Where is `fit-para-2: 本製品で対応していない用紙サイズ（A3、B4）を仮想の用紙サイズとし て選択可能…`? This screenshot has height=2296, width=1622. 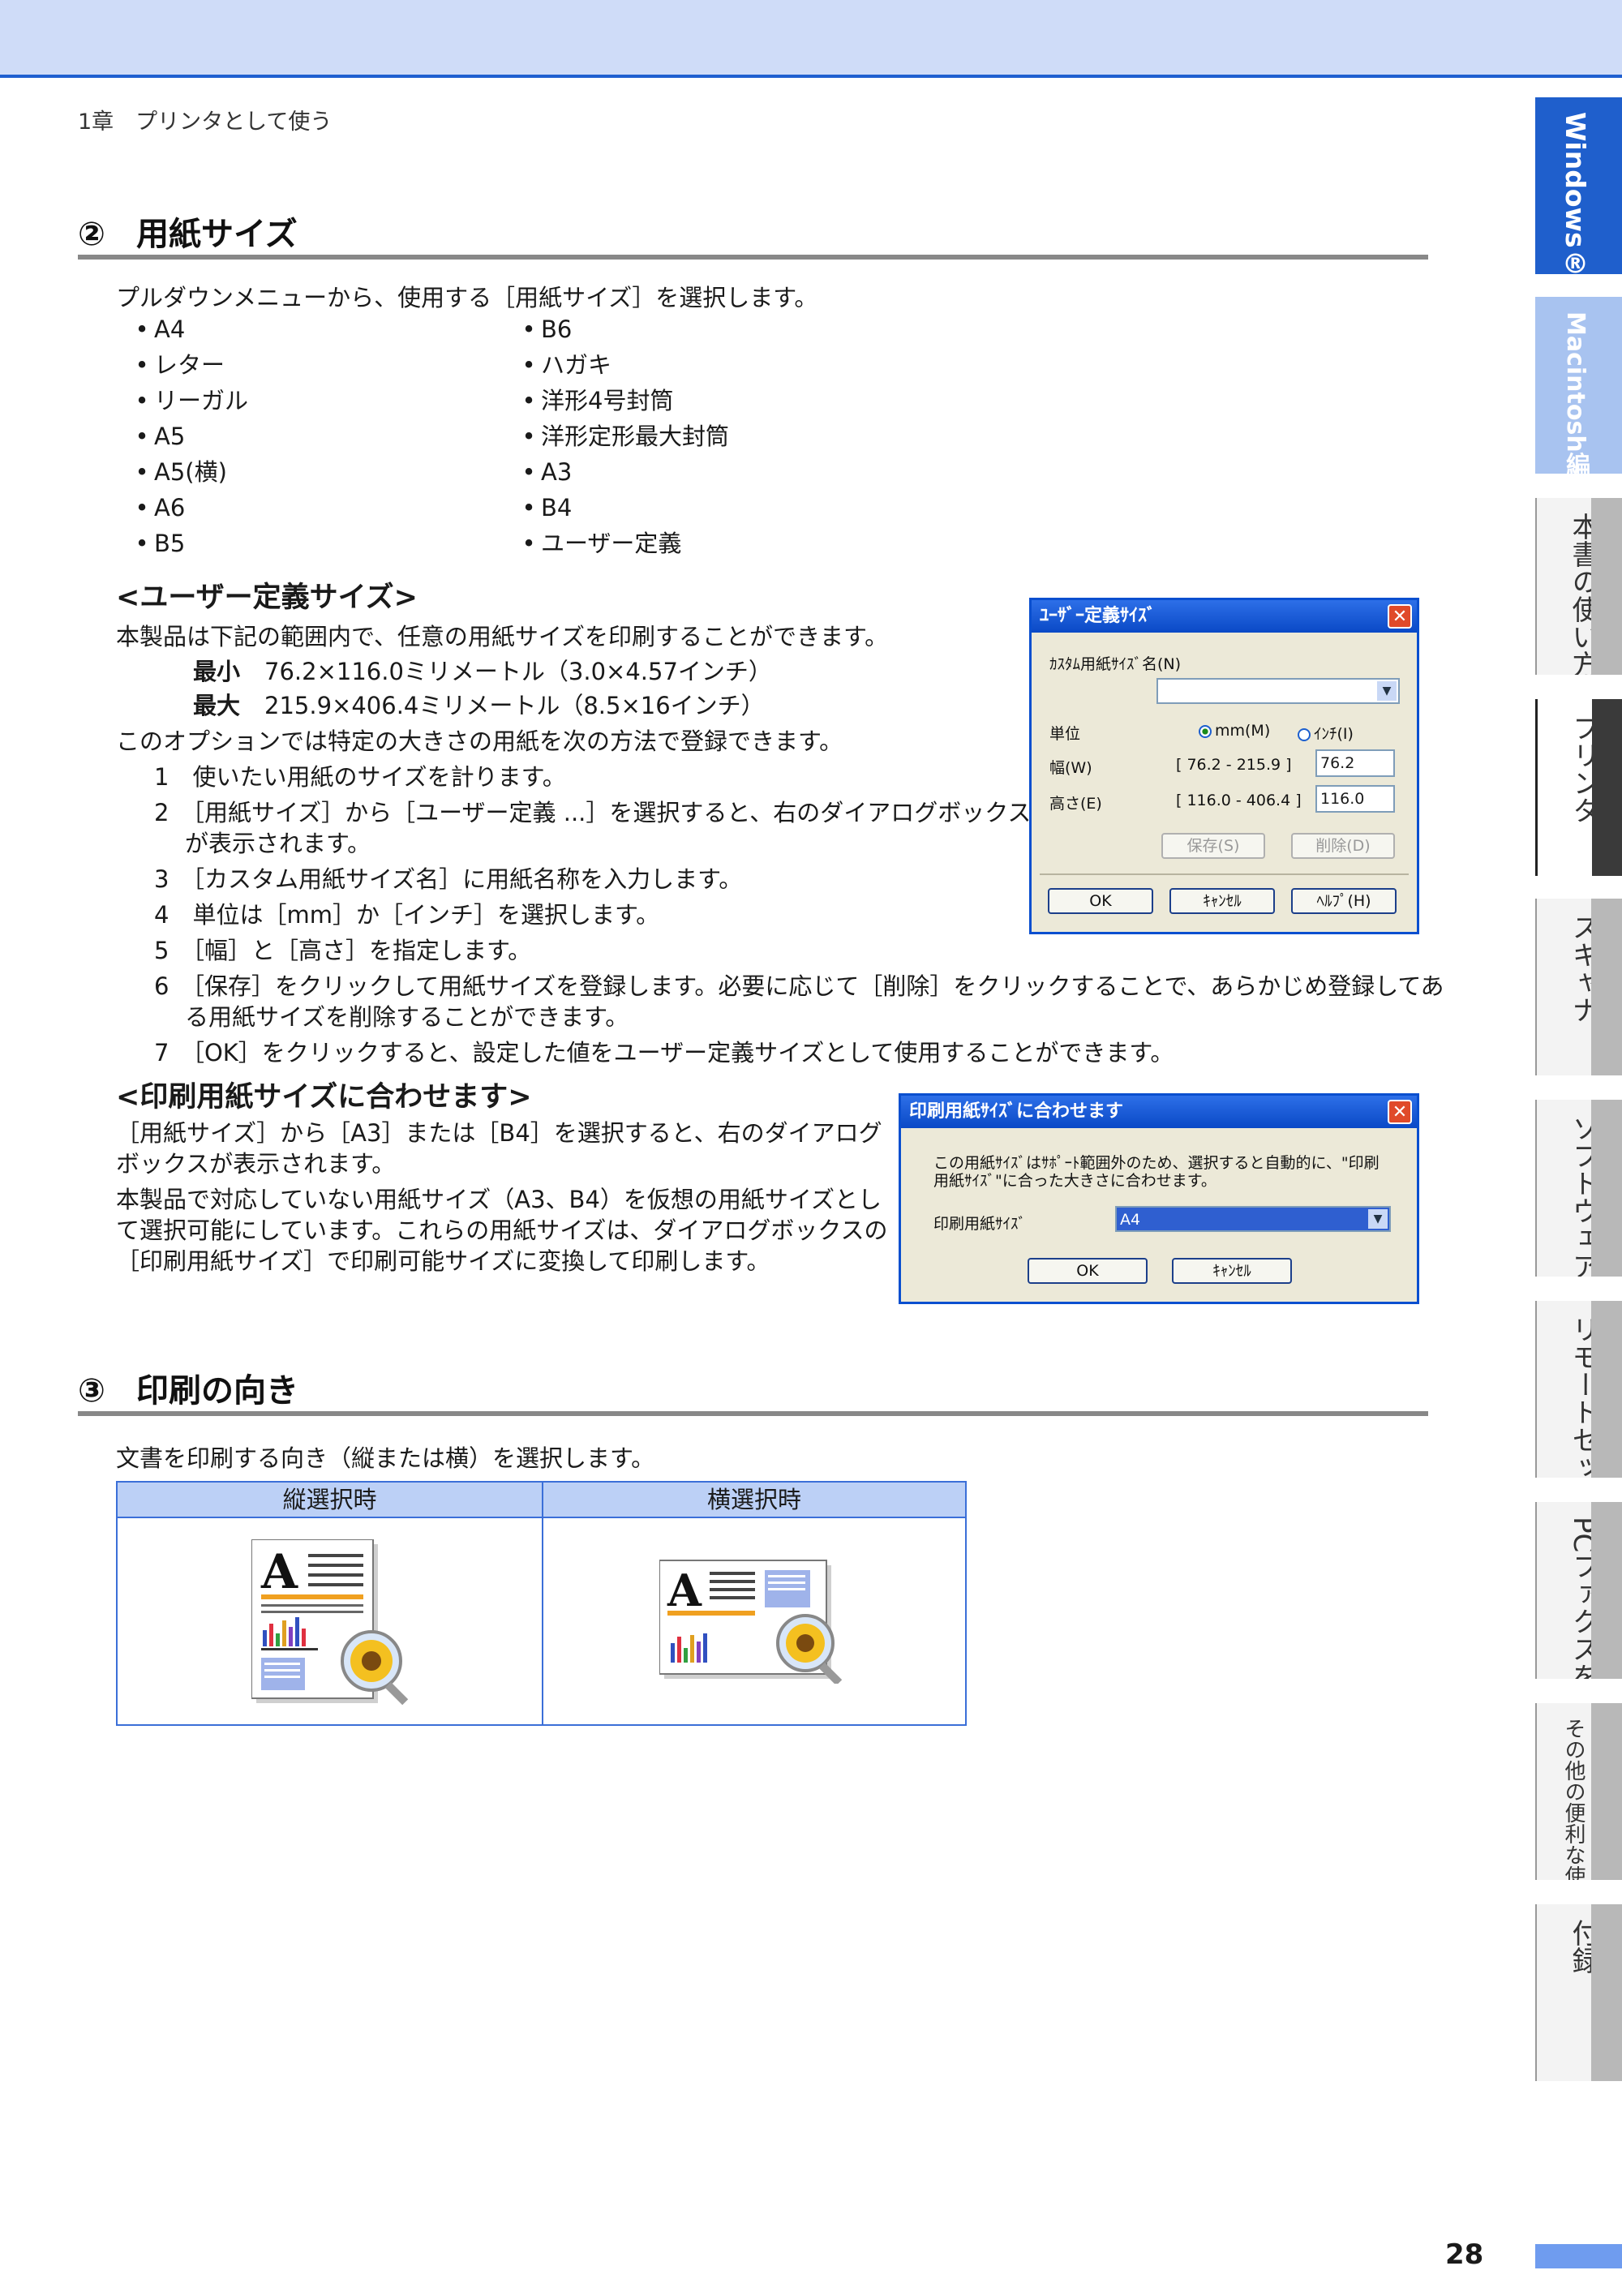
fit-para-2: 本製品で対応していない用紙サイズ（A3、B4）を仮想の用紙サイズとし て選択可能… is located at coordinates (502, 1230).